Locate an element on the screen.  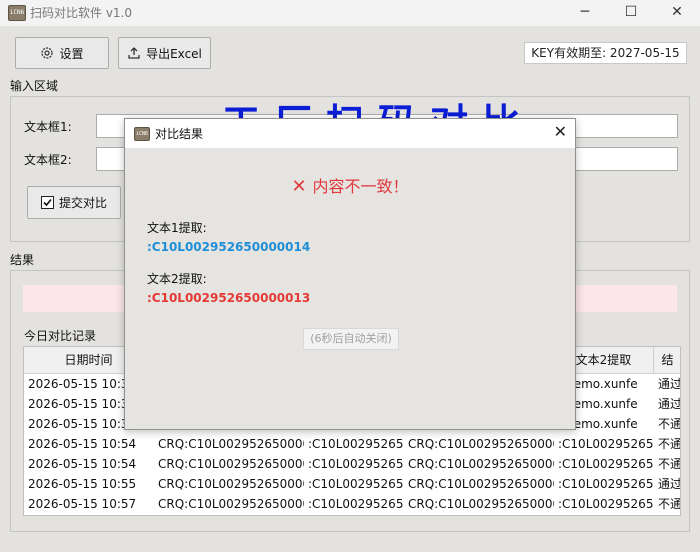
dialog-title-bar: iCN6 对比结果 ✕ is located at coordinates (350, 134).